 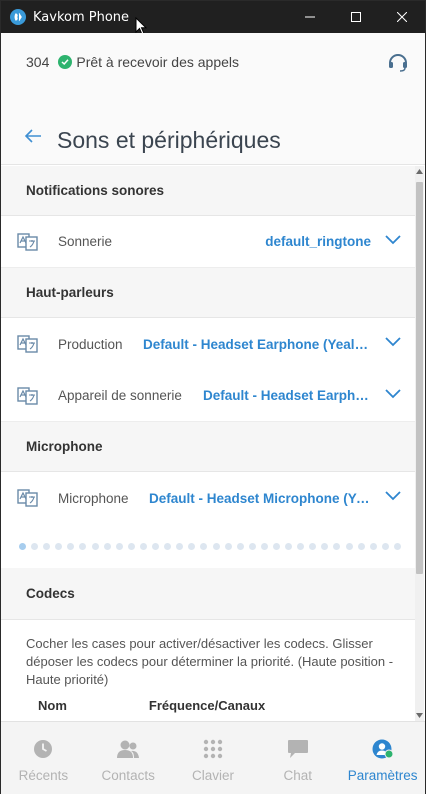 I want to click on nav-item-recents: Récents, so click(x=43, y=758).